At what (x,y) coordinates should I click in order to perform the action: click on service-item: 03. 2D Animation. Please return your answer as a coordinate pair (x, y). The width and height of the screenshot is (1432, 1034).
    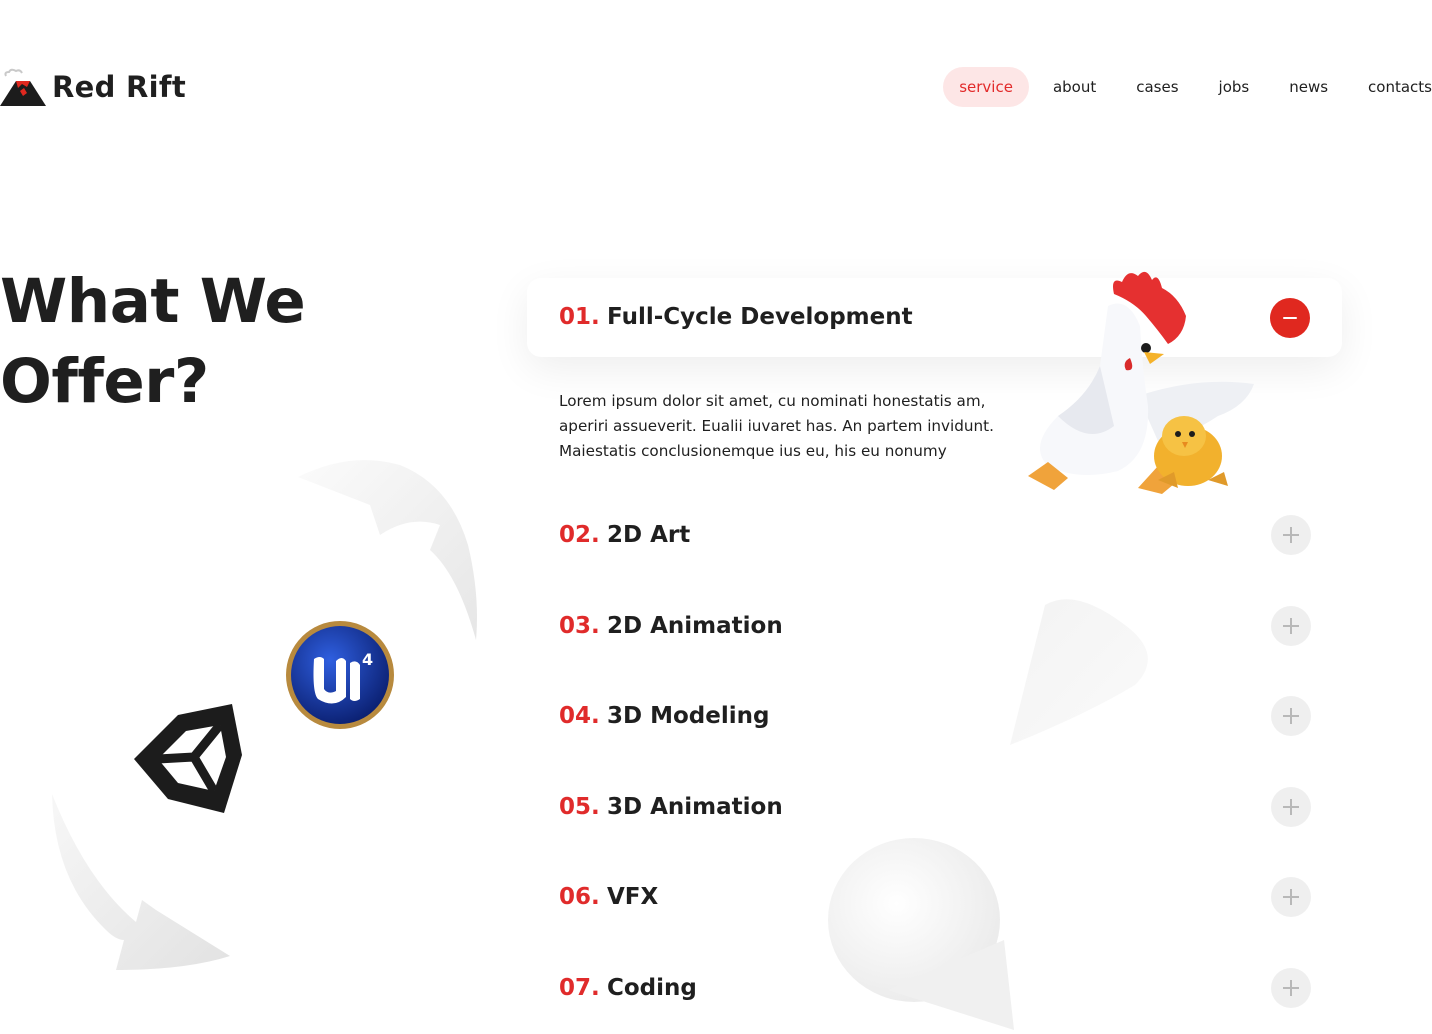
    Looking at the image, I should click on (935, 626).